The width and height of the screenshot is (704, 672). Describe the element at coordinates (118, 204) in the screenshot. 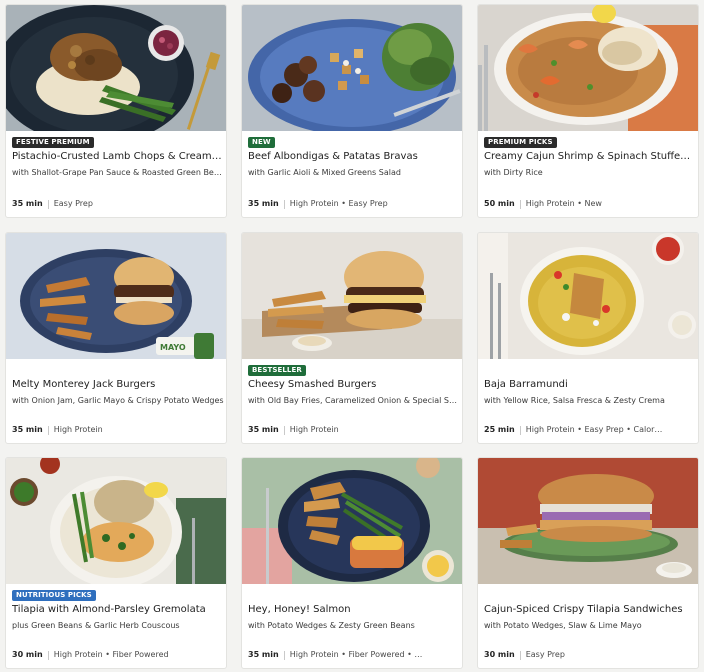

I see `recipe-meta: 35 min Easy Prep` at that location.